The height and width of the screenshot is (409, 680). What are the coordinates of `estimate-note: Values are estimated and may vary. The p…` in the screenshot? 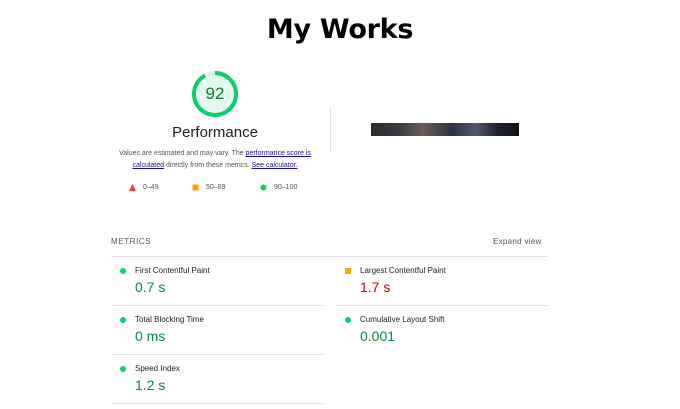 It's located at (215, 160).